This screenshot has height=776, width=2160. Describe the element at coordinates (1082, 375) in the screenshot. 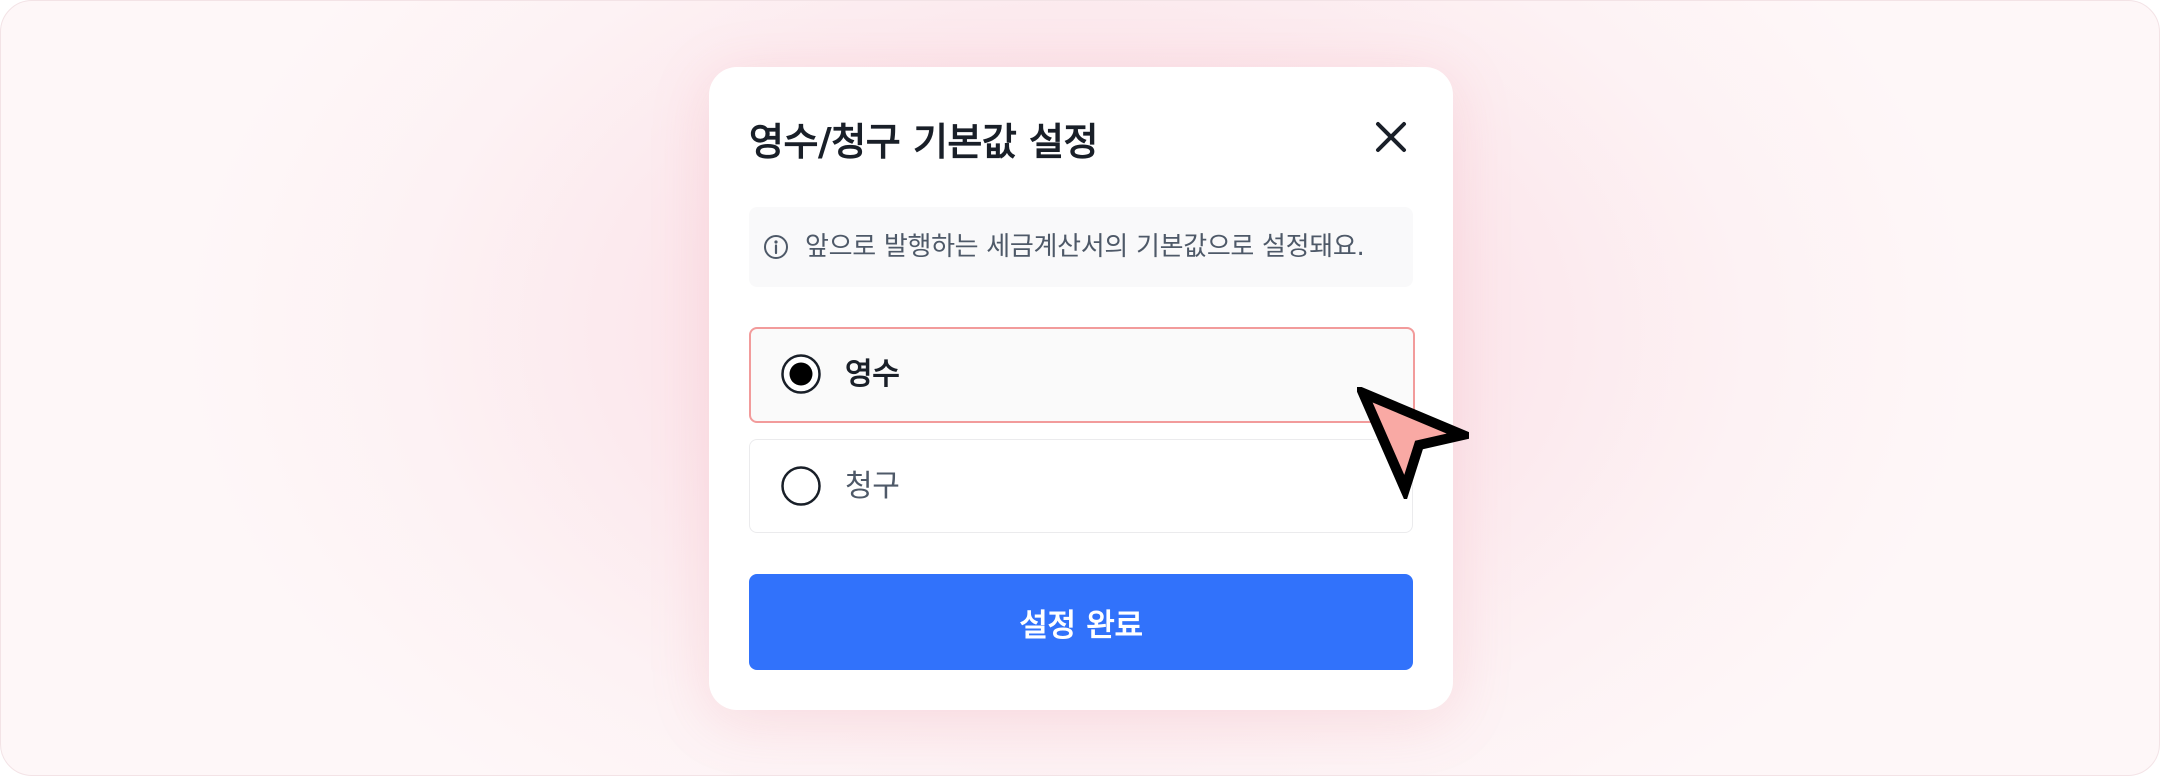

I see `radio-option-receipt: 영수` at that location.